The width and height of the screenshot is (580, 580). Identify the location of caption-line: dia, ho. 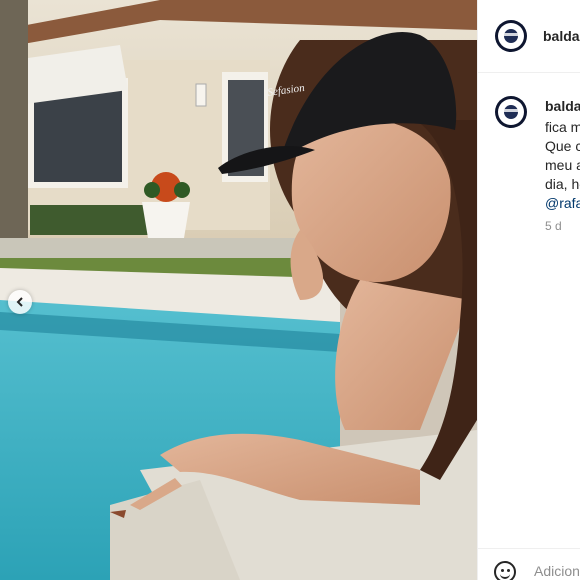
(562, 184).